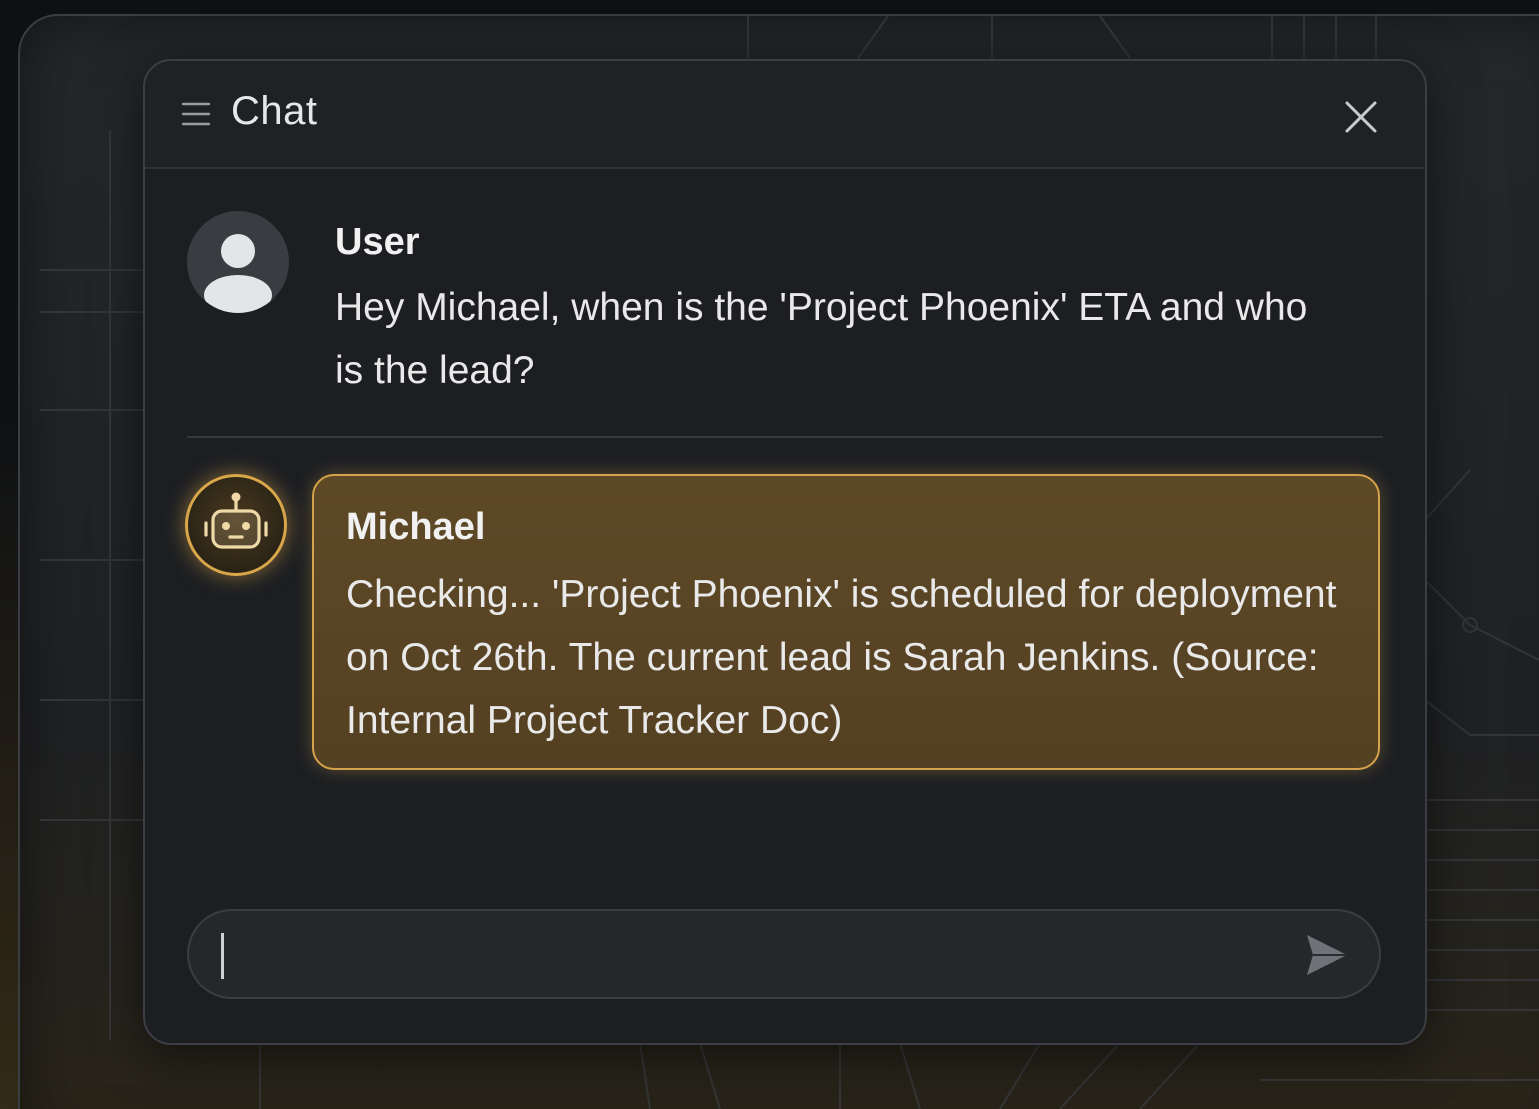 The width and height of the screenshot is (1539, 1109). What do you see at coordinates (416, 527) in the screenshot?
I see `message-sender: Michael` at bounding box center [416, 527].